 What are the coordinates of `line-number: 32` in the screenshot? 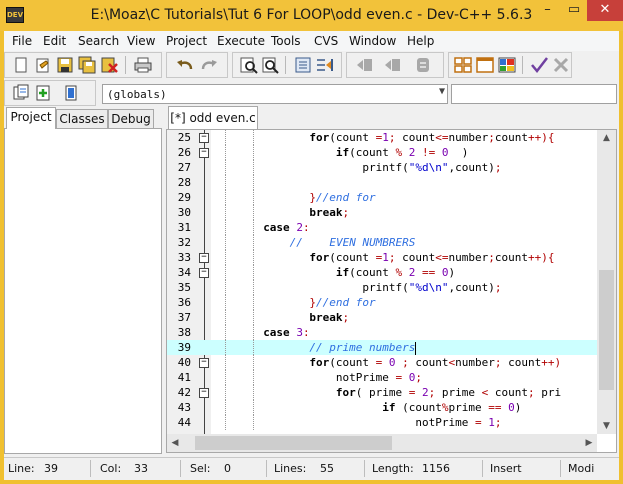 It's located at (184, 242).